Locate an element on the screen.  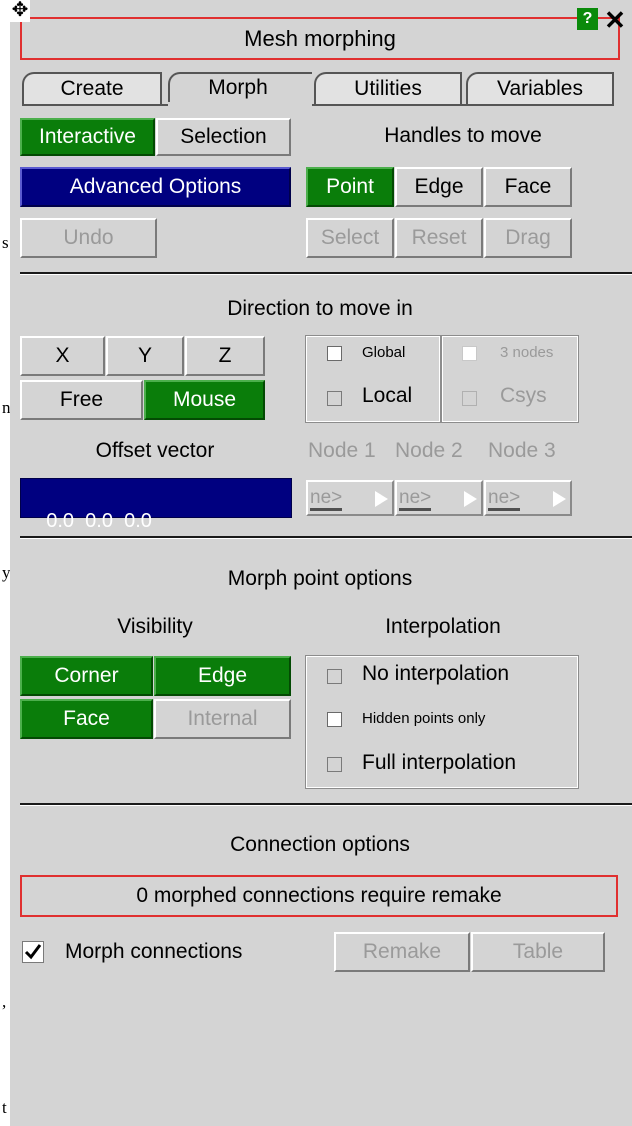
z-button: Z is located at coordinates (225, 356).